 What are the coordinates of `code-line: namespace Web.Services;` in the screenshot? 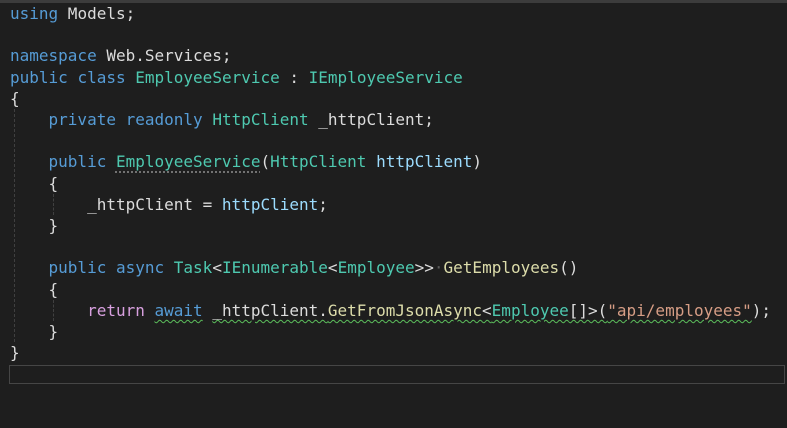 It's located at (121, 55).